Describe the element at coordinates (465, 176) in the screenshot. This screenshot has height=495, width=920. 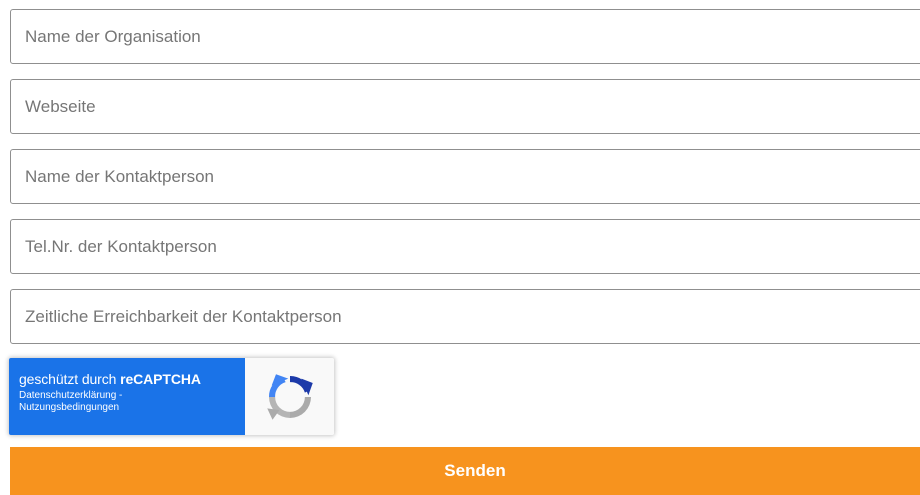
I see `contact-person-name-input` at that location.